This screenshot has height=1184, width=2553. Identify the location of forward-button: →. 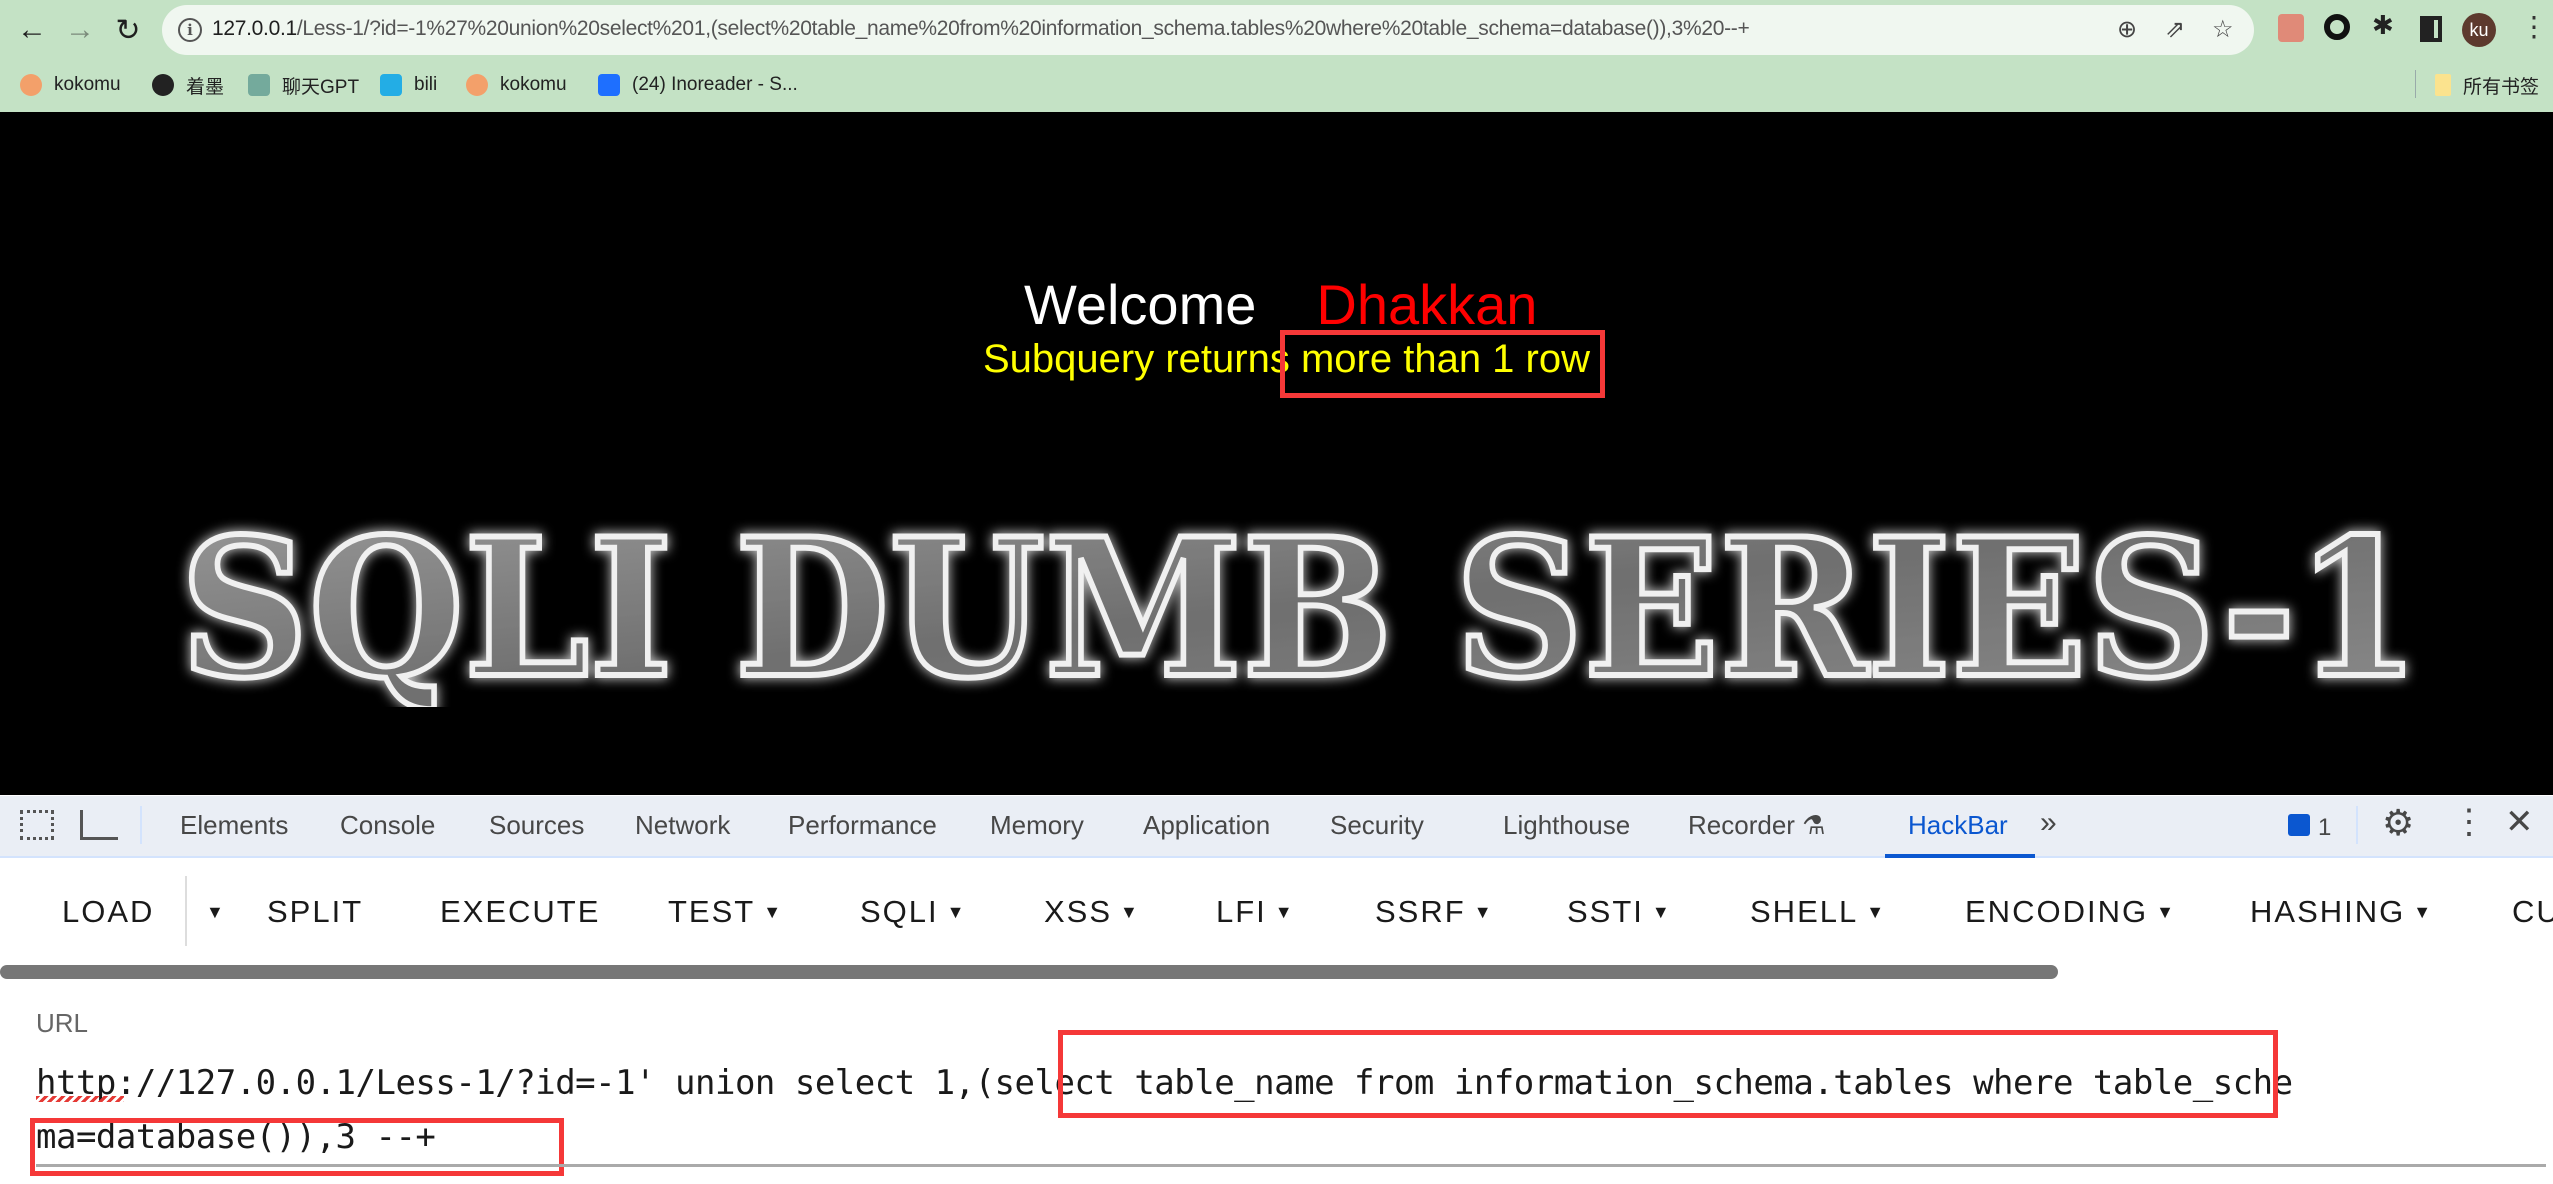
(80, 30).